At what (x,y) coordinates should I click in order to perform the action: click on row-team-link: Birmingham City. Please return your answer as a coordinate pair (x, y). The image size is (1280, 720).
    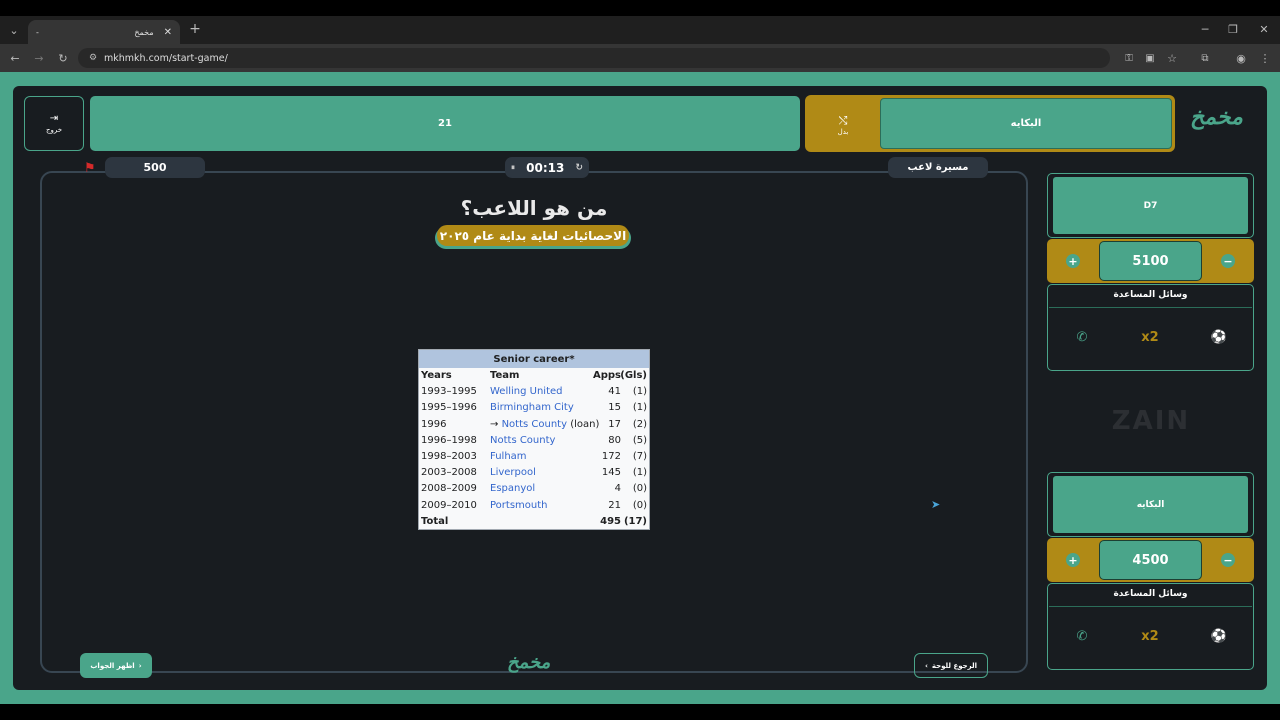
    Looking at the image, I should click on (532, 407).